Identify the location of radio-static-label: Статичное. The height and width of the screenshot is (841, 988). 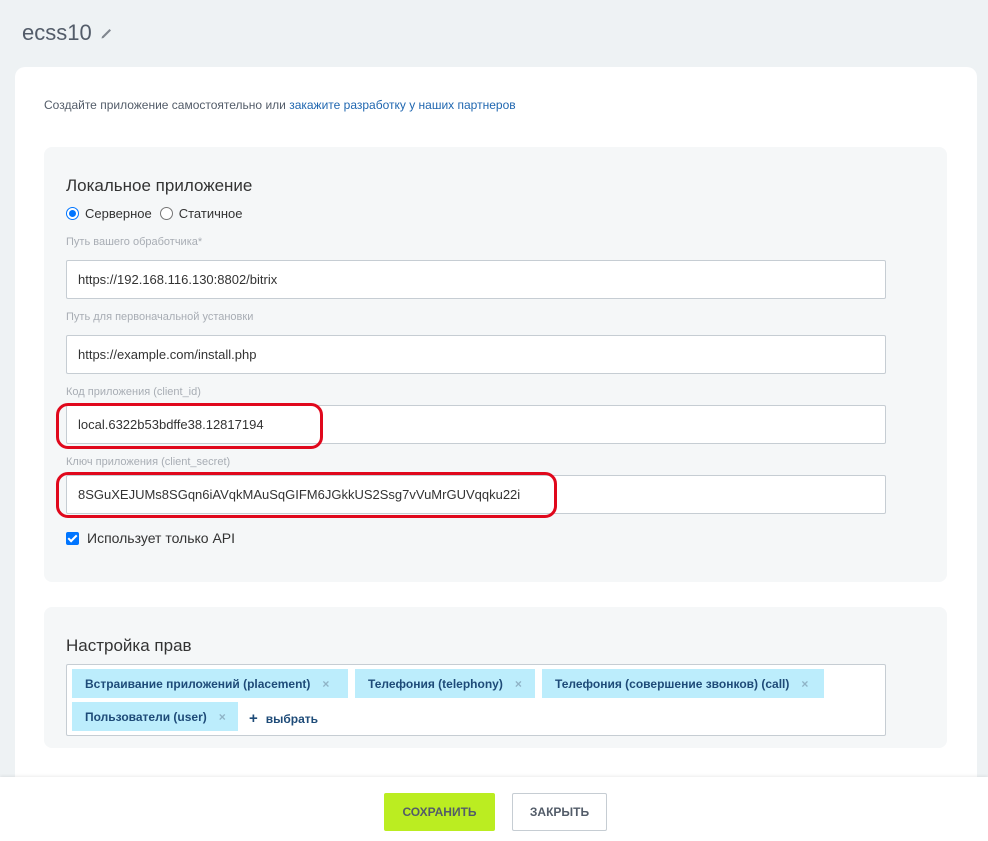
(211, 213).